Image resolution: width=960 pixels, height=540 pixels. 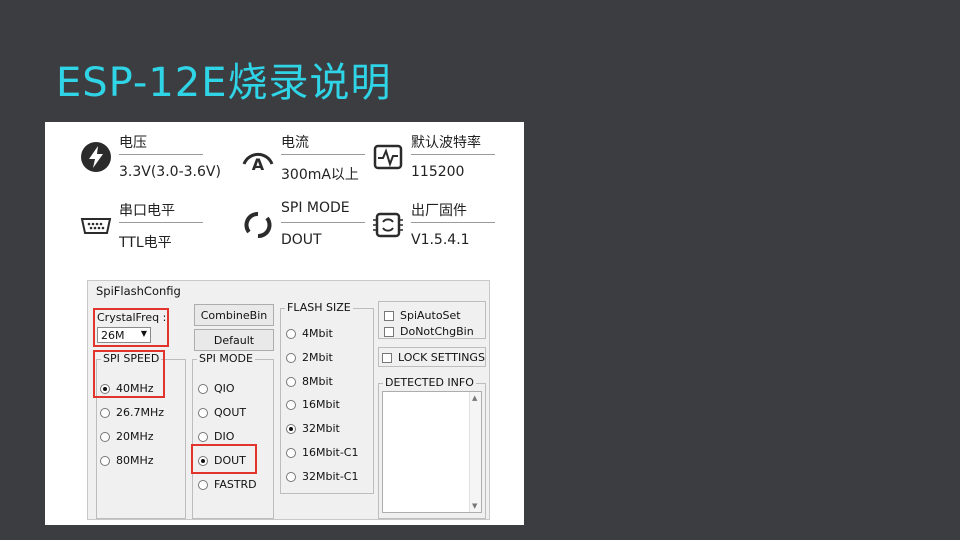 What do you see at coordinates (446, 143) in the screenshot?
I see `spec-label: 默认波特率` at bounding box center [446, 143].